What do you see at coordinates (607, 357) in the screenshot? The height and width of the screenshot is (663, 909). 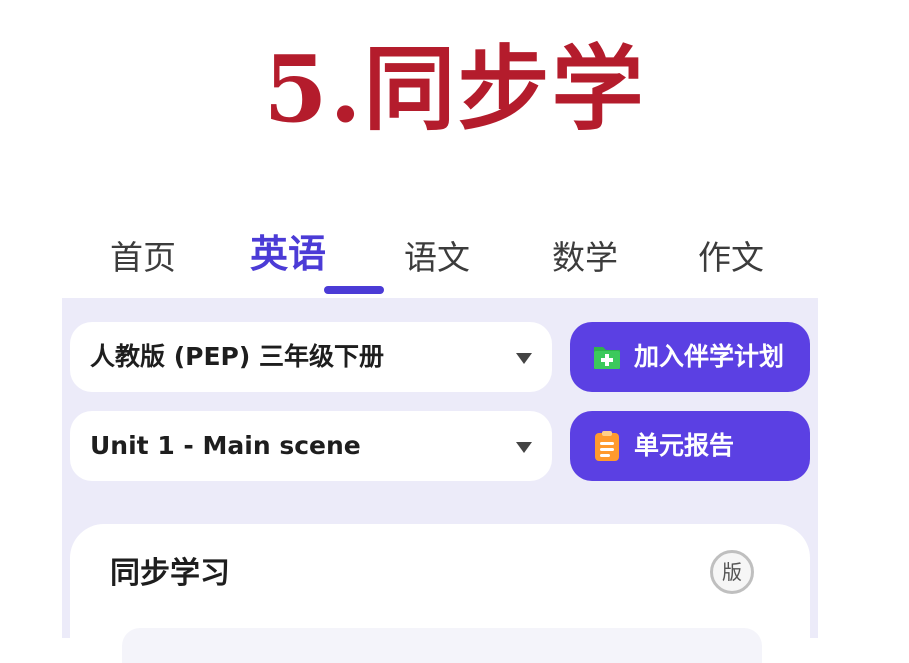 I see `folder-plus-icon` at bounding box center [607, 357].